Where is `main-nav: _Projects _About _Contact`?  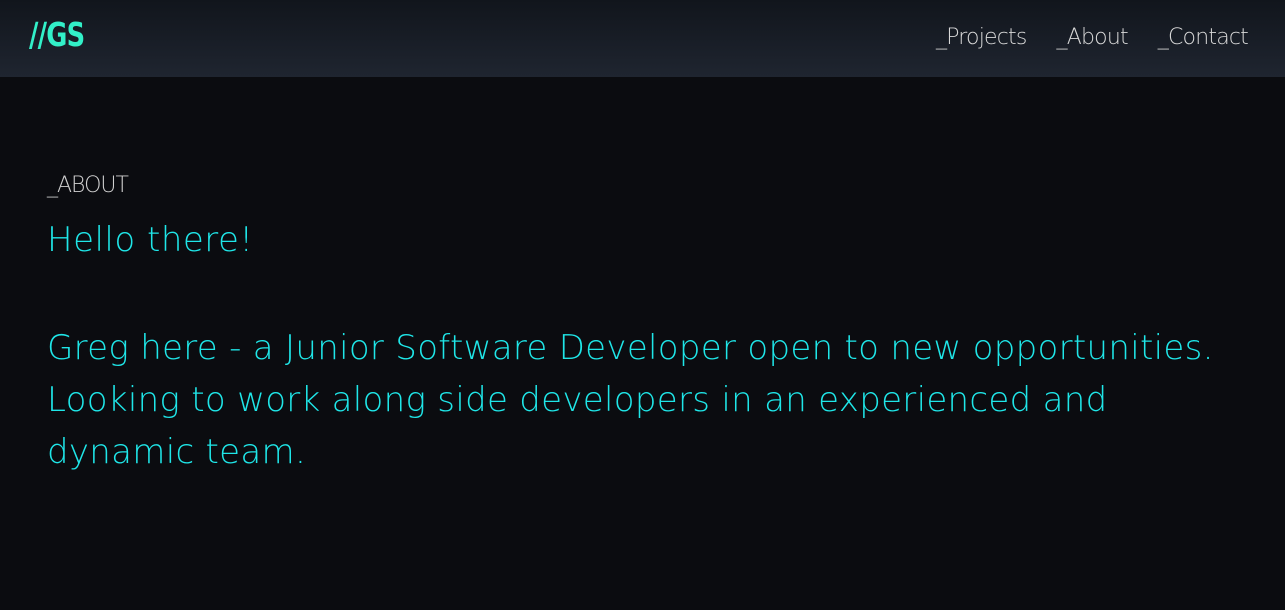
main-nav: _Projects _About _Contact is located at coordinates (1092, 38).